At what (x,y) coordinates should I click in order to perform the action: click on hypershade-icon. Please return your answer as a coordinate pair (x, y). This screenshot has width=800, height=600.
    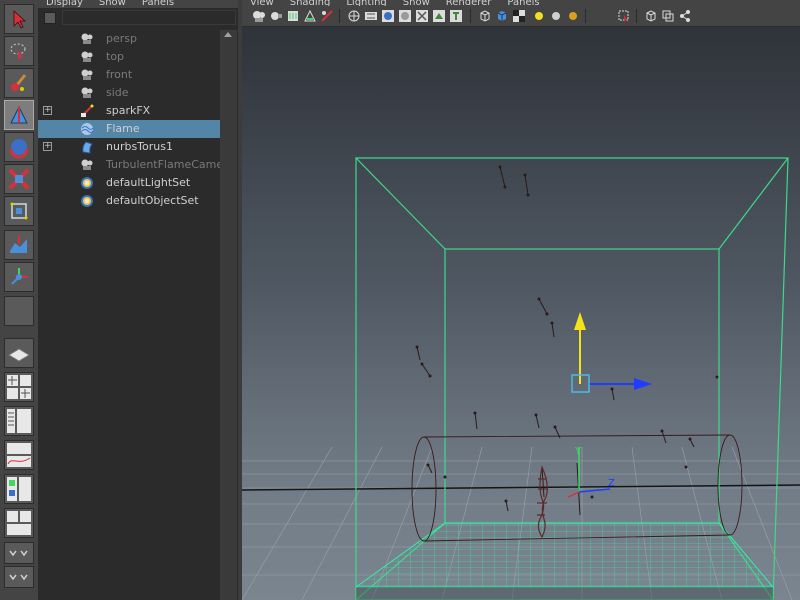
    Looking at the image, I should click on (19, 489).